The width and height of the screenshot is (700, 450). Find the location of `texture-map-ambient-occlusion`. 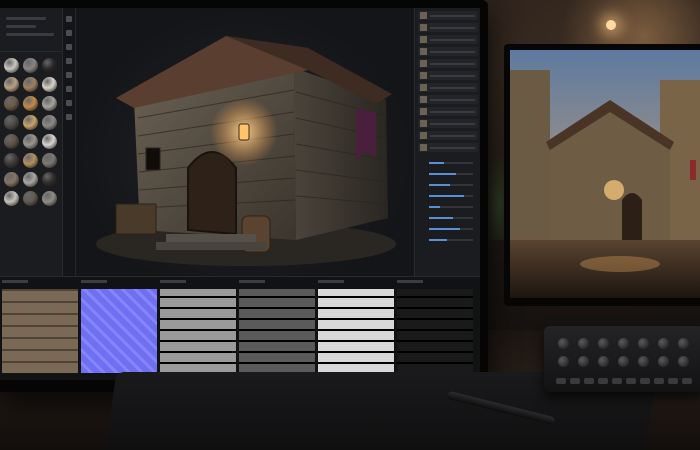

texture-map-ambient-occlusion is located at coordinates (356, 331).